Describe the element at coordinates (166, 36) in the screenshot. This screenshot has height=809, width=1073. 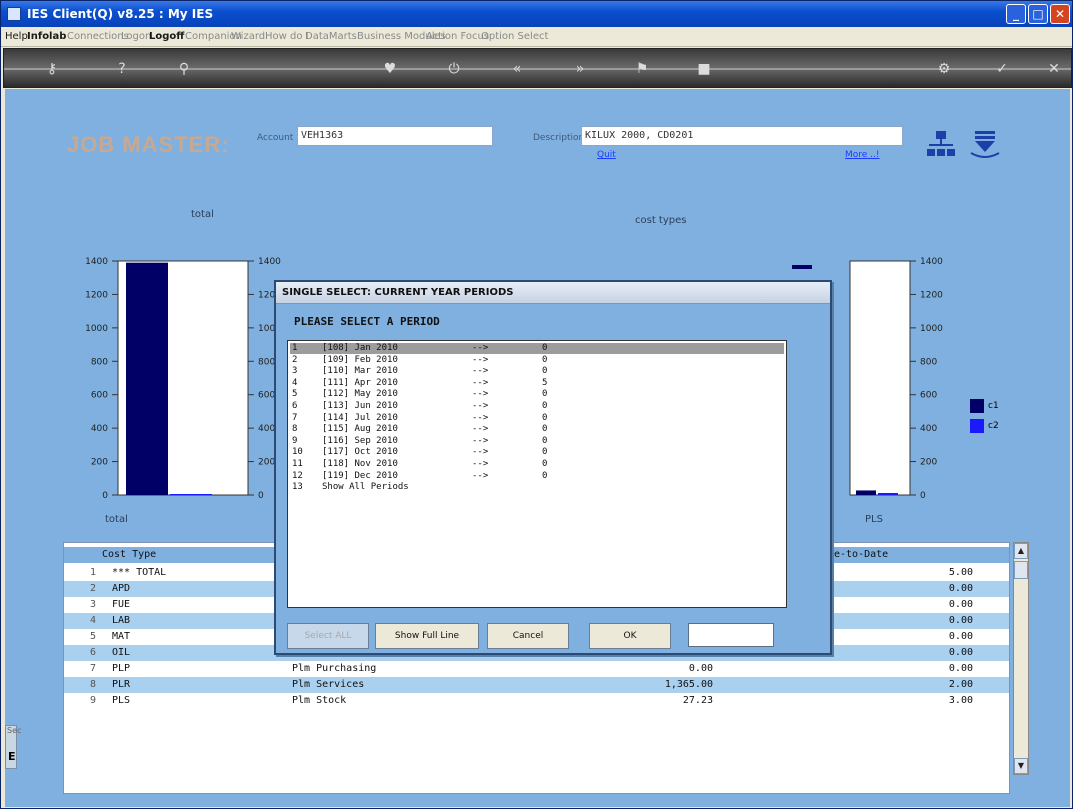
I see `menu-item: Logoff` at that location.